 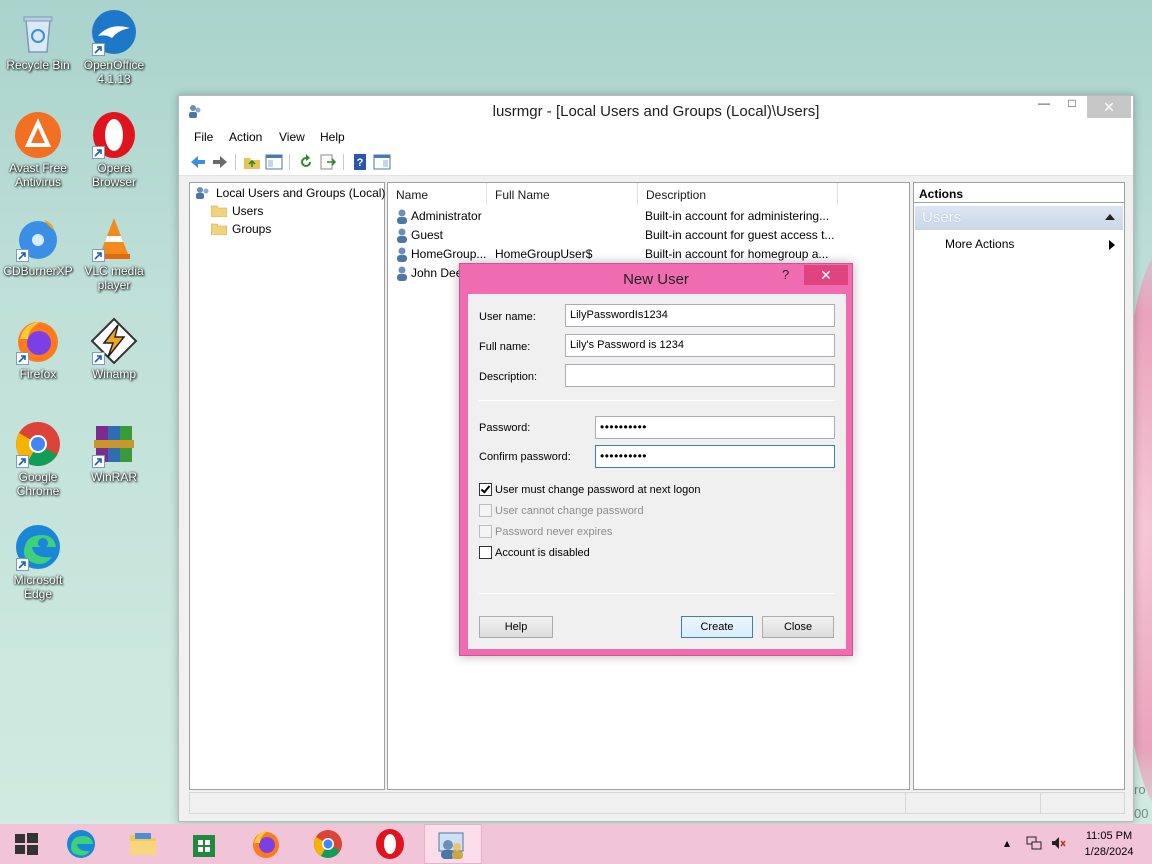 What do you see at coordinates (252, 229) in the screenshot?
I see `tree-item-label: Groups` at bounding box center [252, 229].